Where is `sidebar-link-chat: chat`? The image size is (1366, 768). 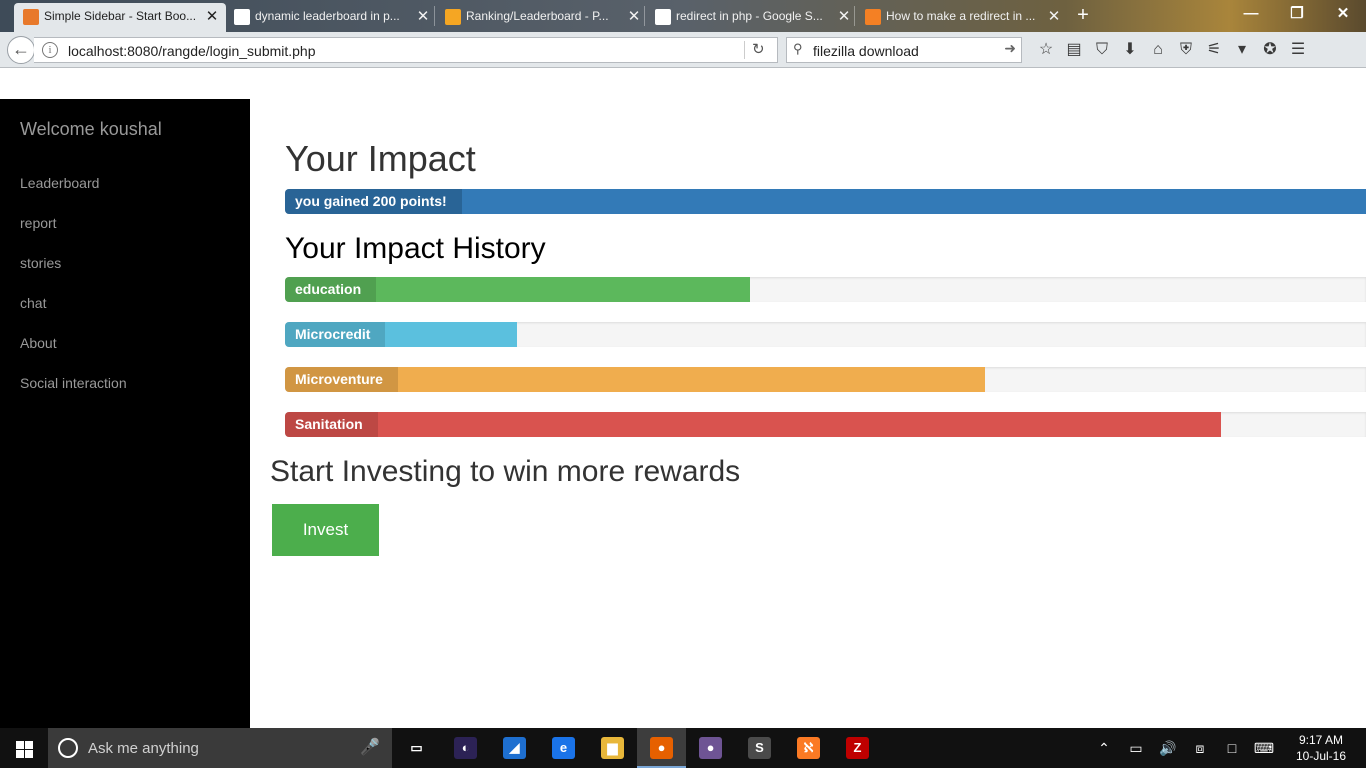 sidebar-link-chat: chat is located at coordinates (73, 315).